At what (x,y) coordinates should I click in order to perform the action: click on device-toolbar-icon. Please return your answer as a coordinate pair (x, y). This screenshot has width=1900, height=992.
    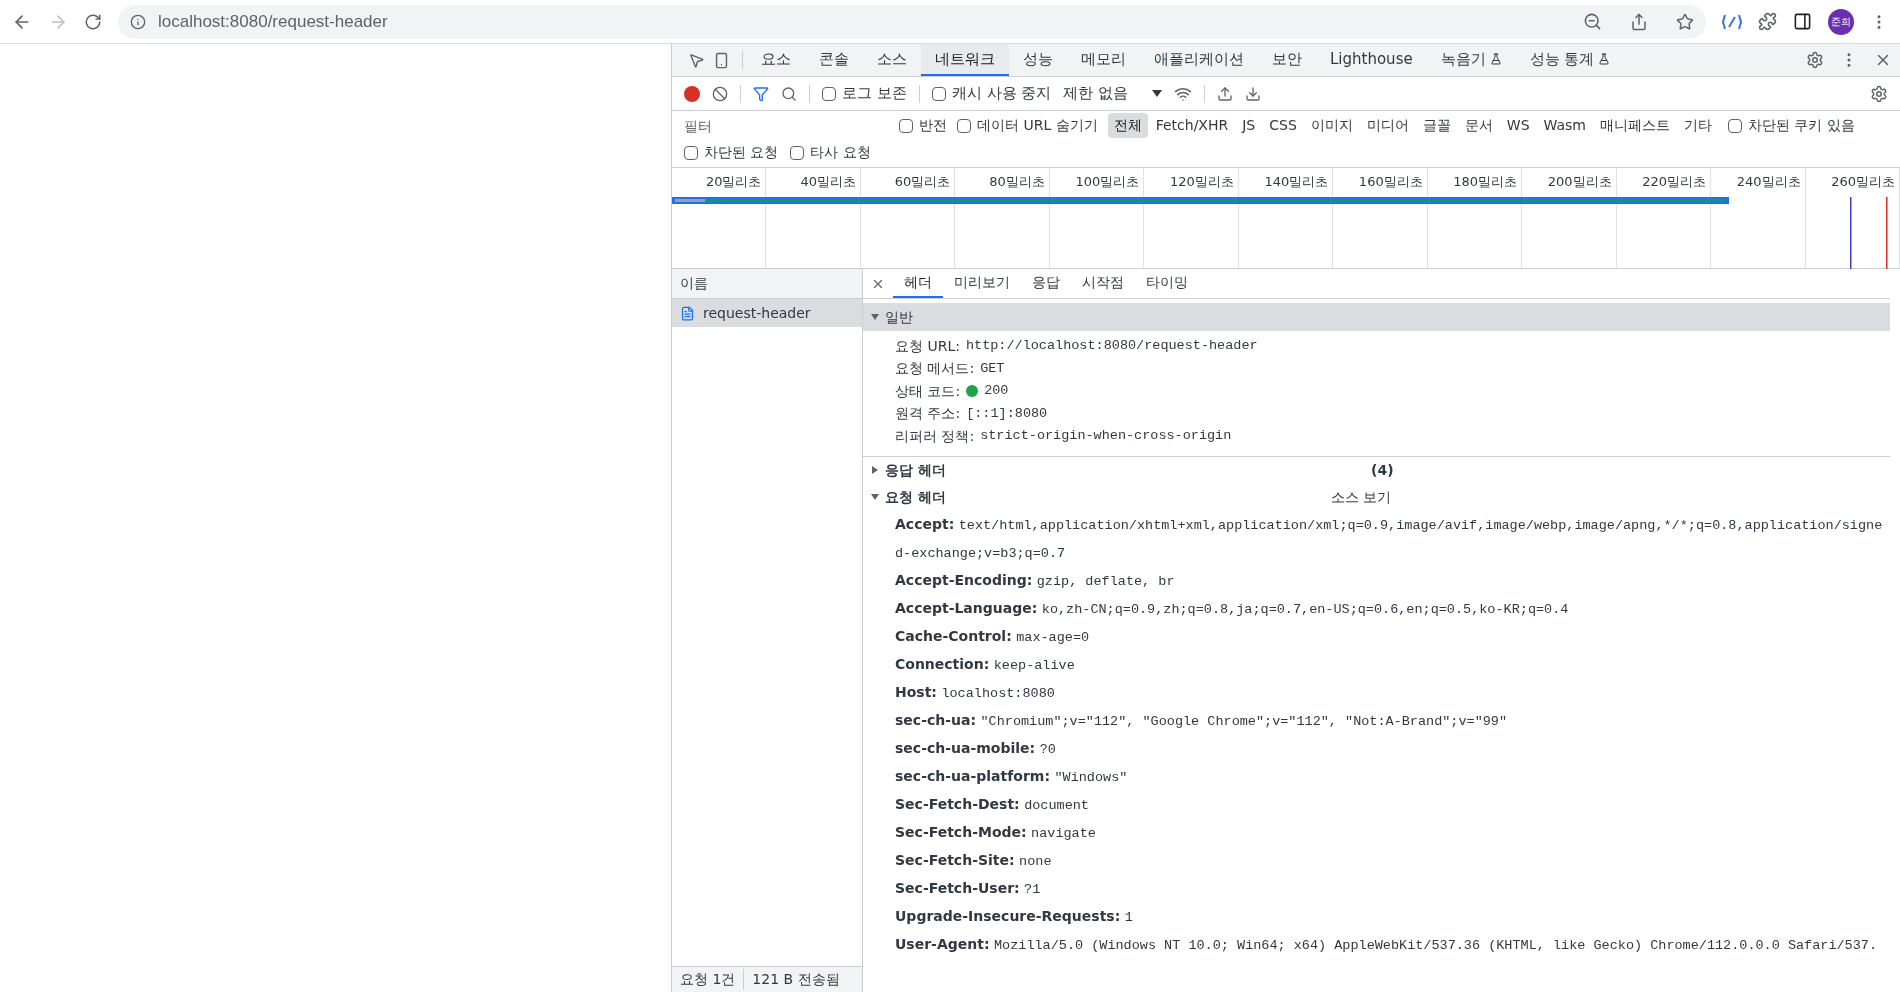
    Looking at the image, I should click on (721, 60).